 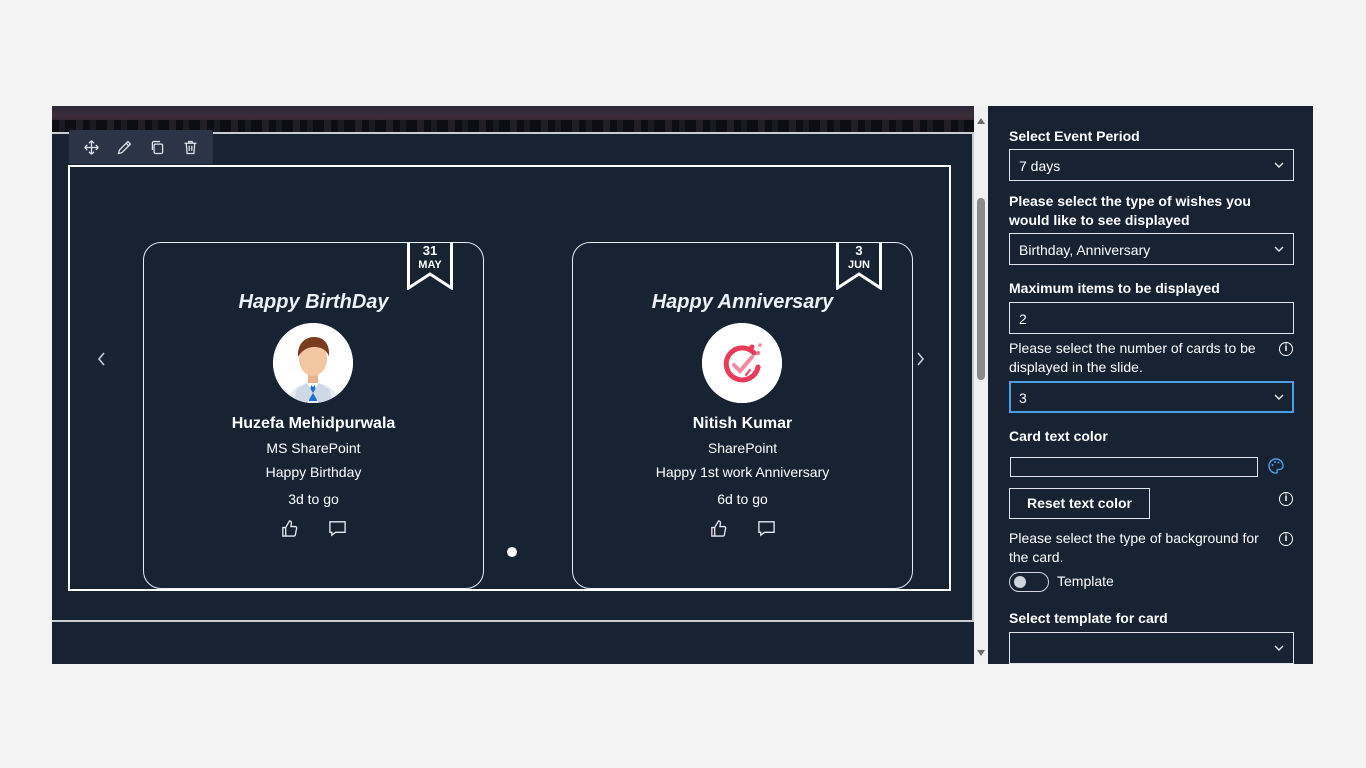 I want to click on date-month: MAY, so click(x=430, y=265).